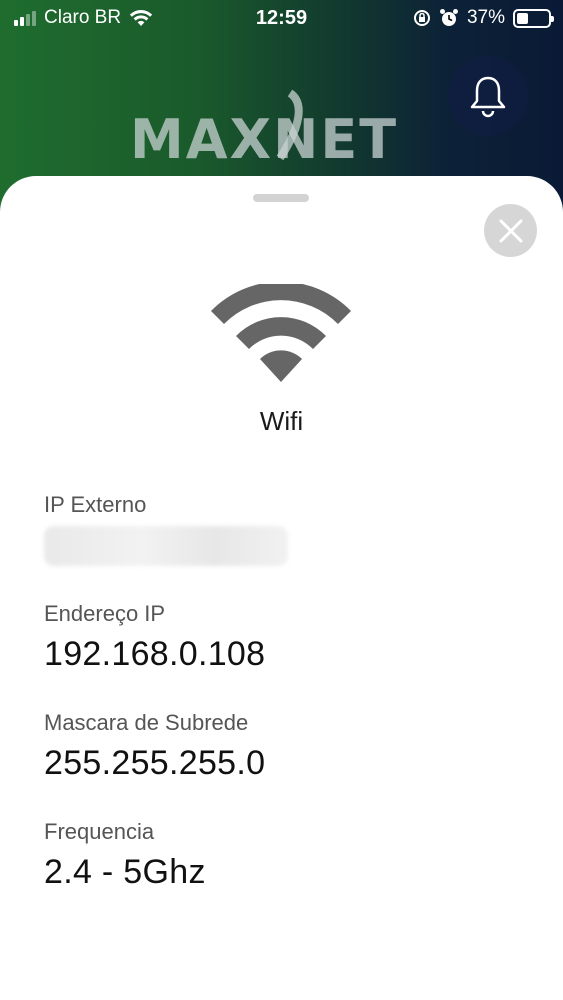 The image size is (563, 1000). What do you see at coordinates (146, 722) in the screenshot?
I see `field-label: Mascara de Subrede` at bounding box center [146, 722].